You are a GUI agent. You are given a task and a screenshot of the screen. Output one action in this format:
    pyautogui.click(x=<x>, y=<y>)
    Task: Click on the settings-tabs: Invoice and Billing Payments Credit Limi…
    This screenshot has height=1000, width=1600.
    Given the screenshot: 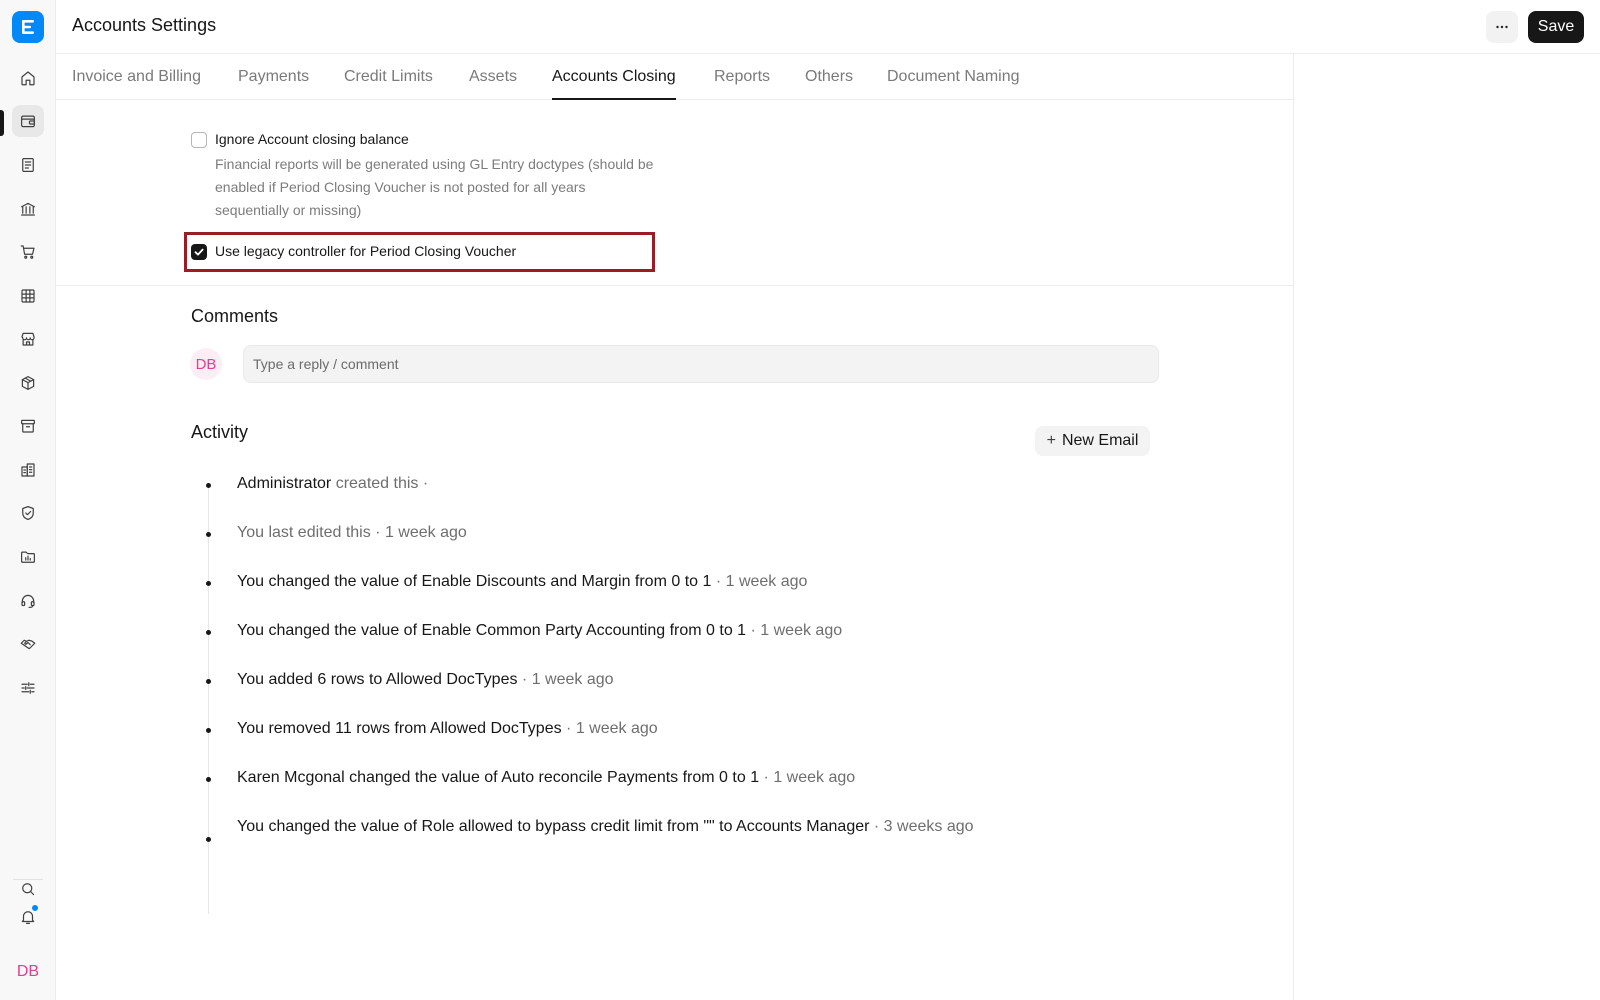 What is the action you would take?
    pyautogui.click(x=674, y=77)
    